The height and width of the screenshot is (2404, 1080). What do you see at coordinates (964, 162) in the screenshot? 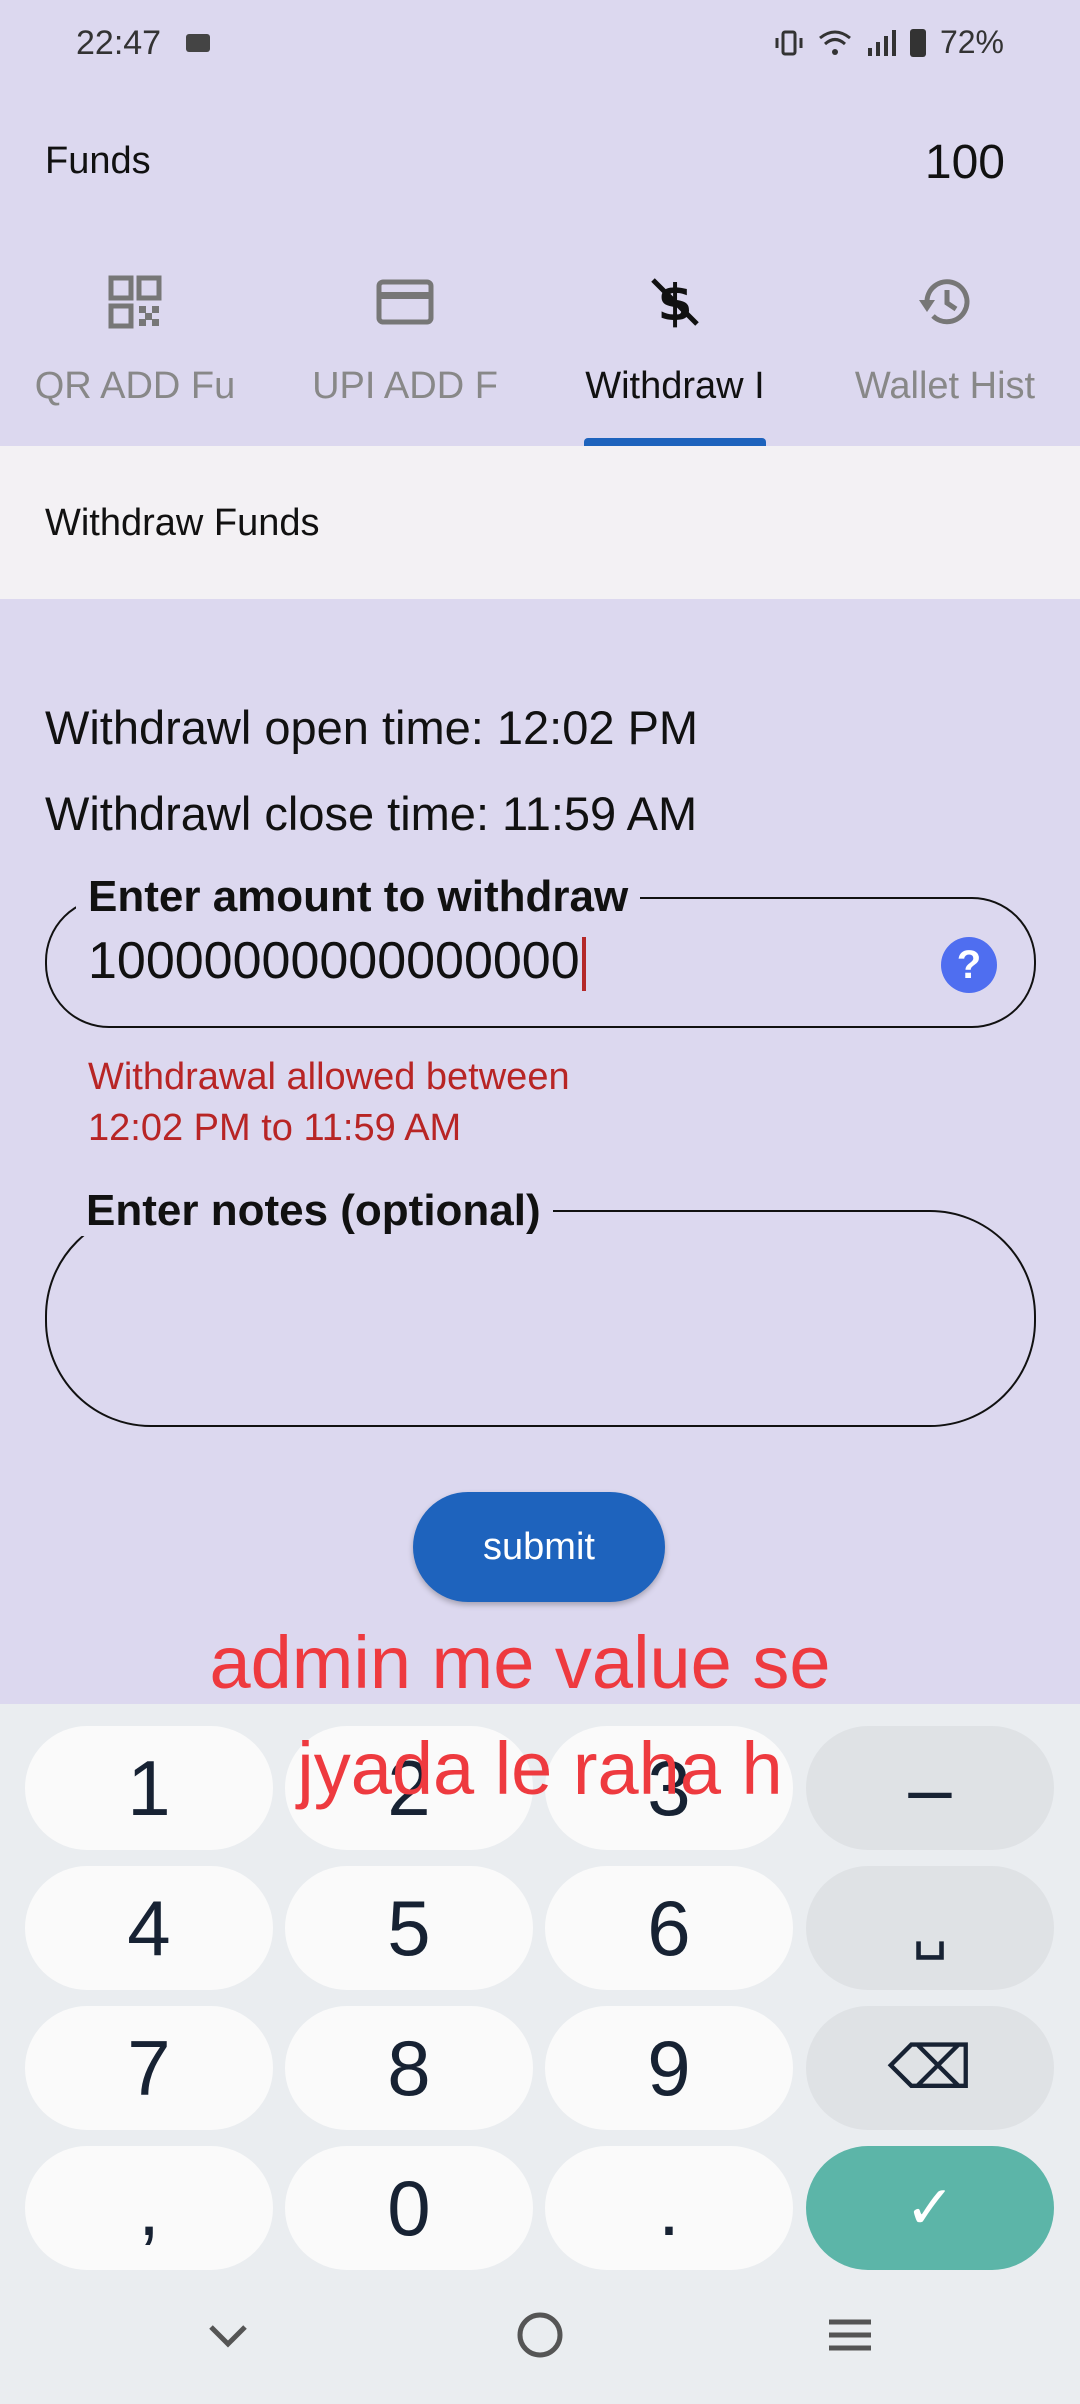
I see `wallet-balance: 100` at bounding box center [964, 162].